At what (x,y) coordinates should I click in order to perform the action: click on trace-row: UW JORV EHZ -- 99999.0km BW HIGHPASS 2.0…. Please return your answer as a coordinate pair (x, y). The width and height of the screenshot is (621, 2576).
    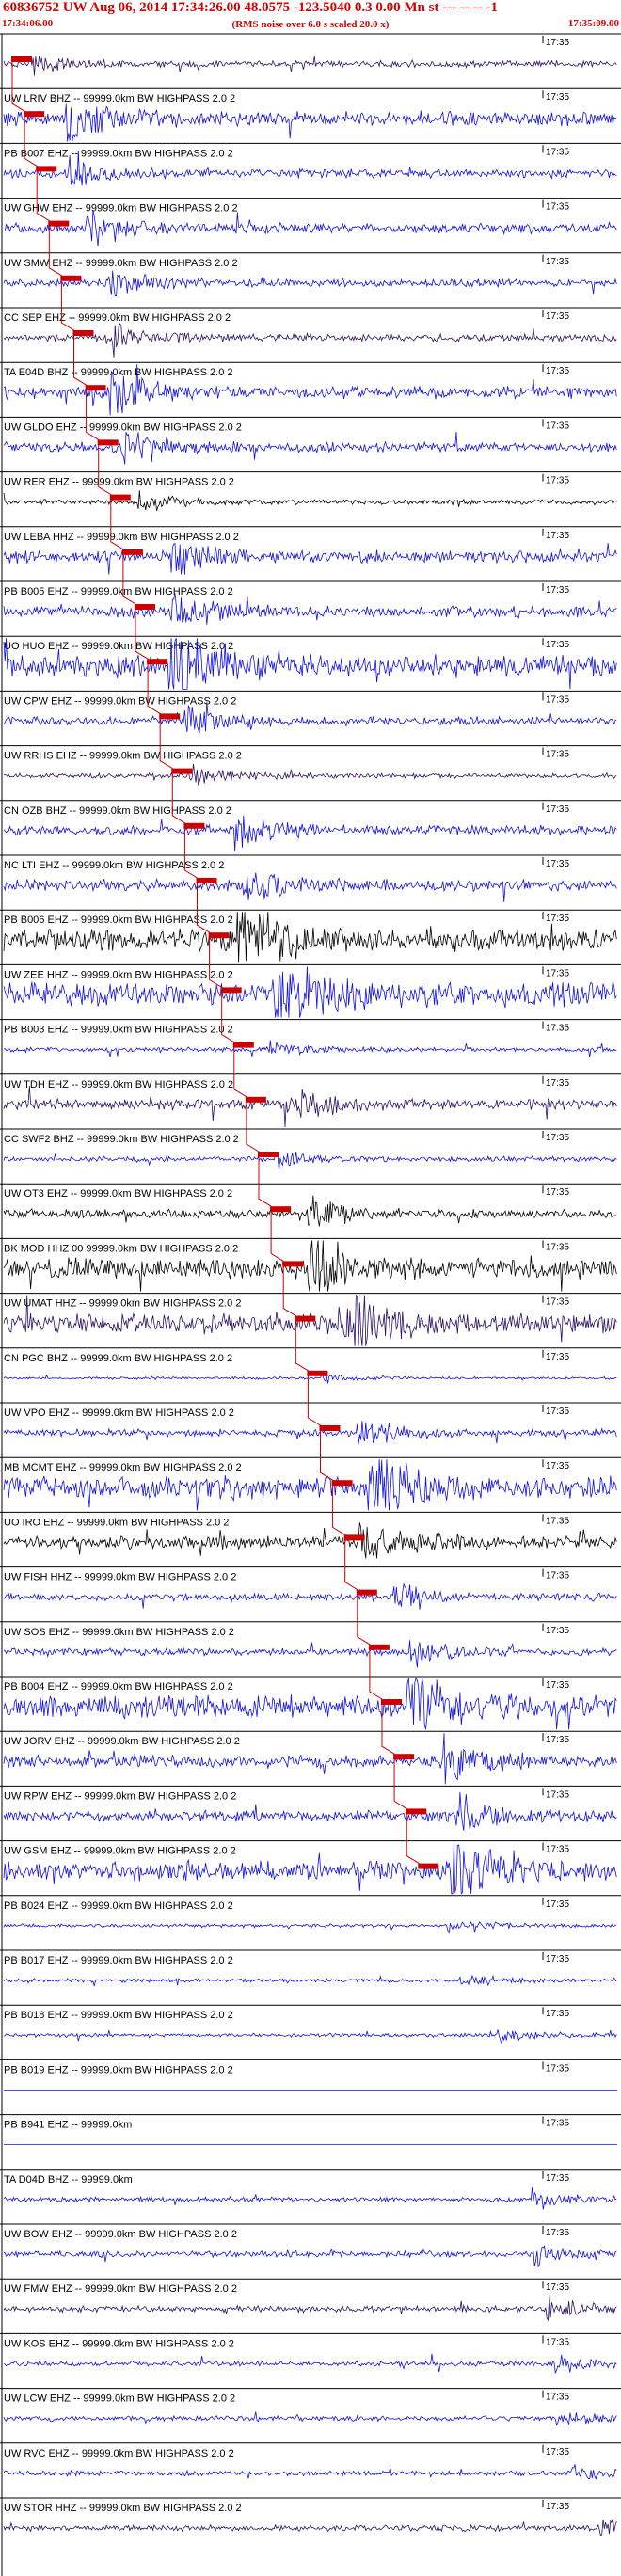
    Looking at the image, I should click on (310, 1757).